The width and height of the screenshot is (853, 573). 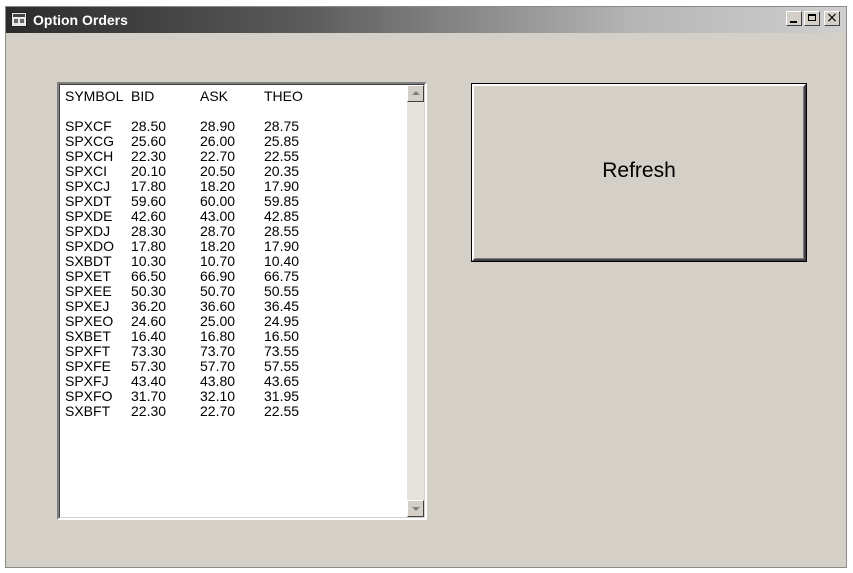 I want to click on cell-theo: 31.95, so click(x=282, y=396).